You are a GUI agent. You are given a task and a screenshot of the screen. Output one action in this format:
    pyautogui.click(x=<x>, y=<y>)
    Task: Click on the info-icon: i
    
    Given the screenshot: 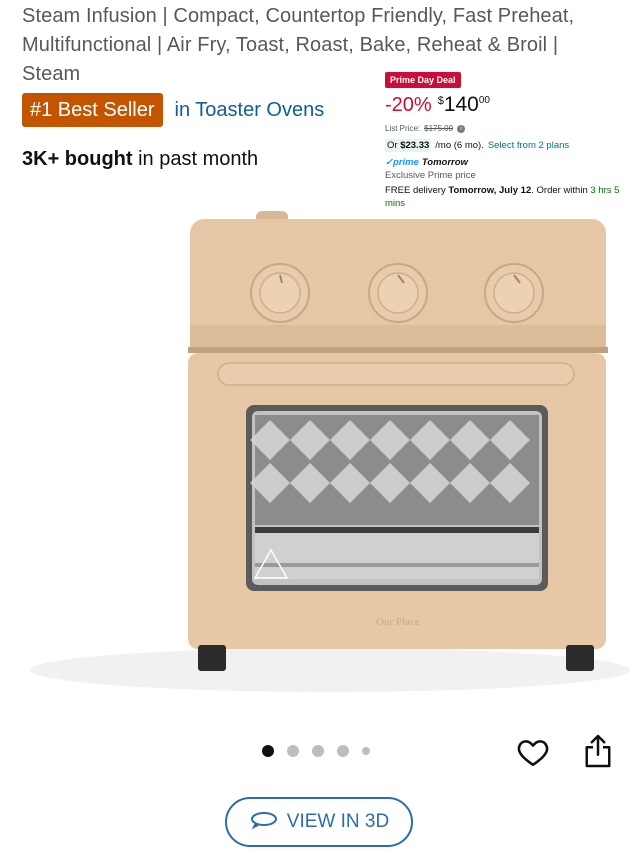 What is the action you would take?
    pyautogui.click(x=461, y=128)
    